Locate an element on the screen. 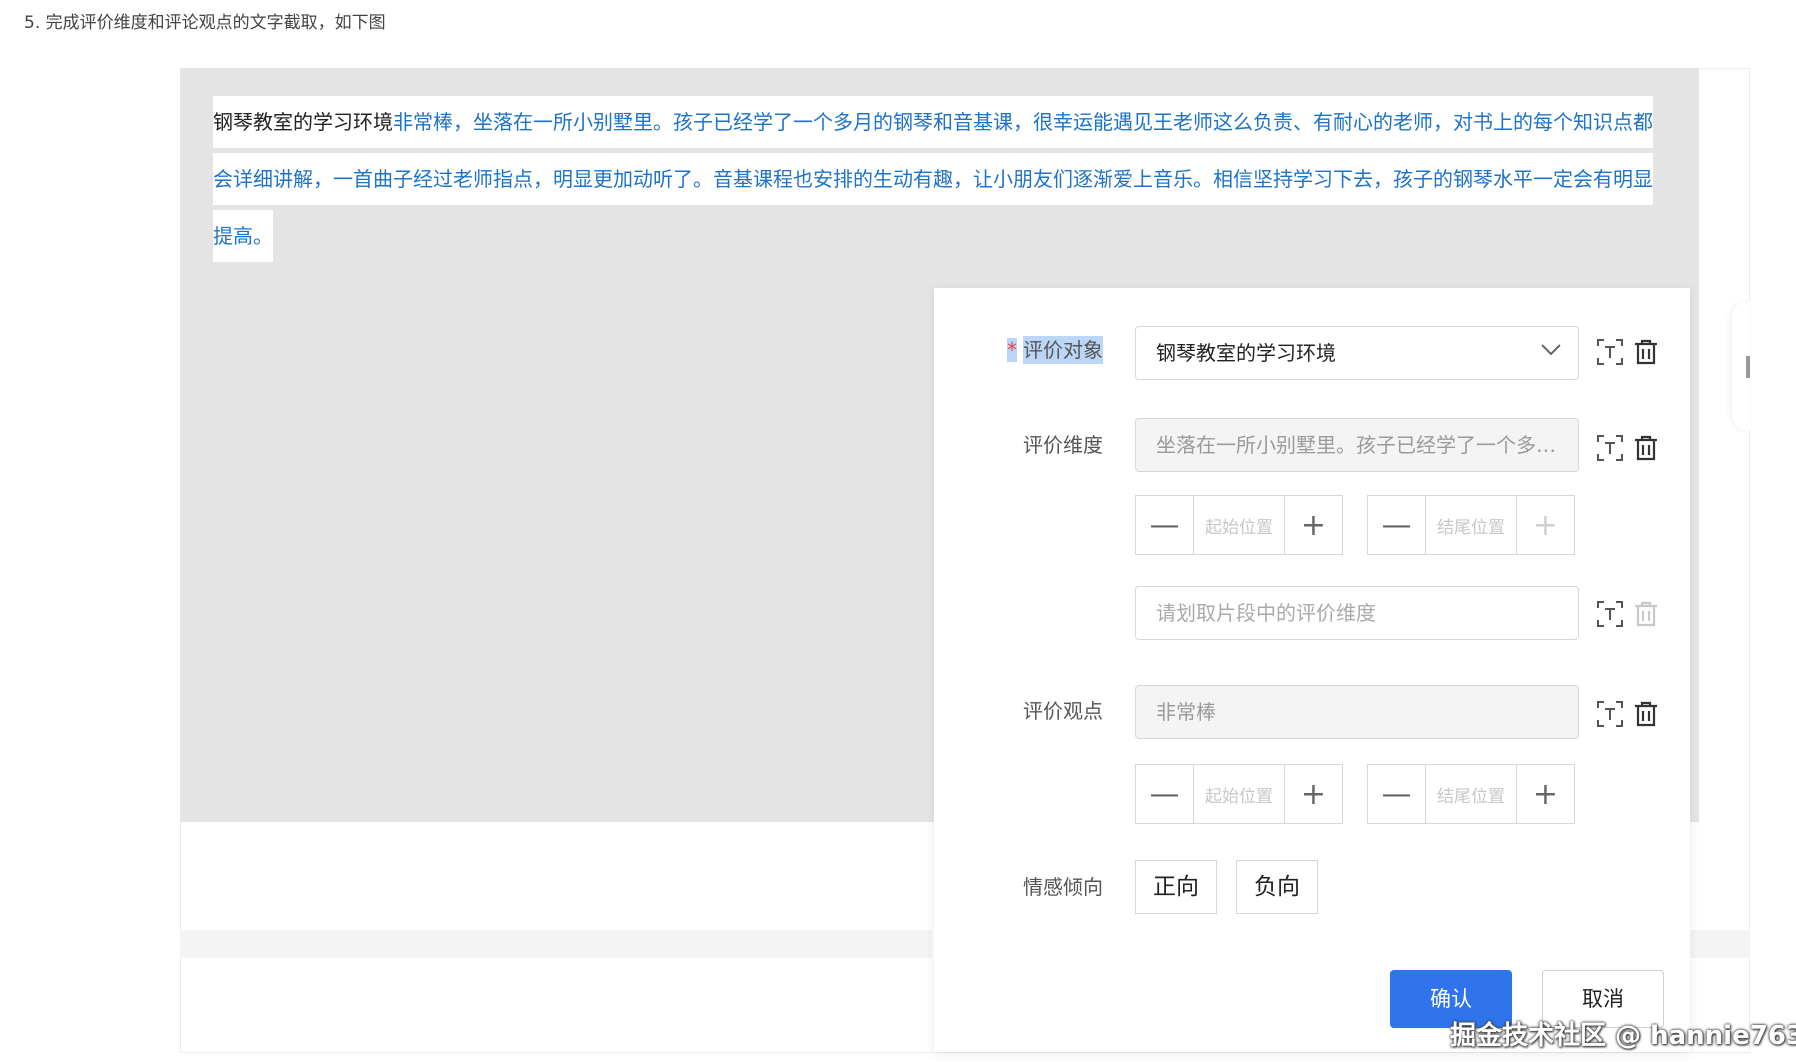 The image size is (1796, 1062). dimension-extra-field: 请划取片段中的评价维度 is located at coordinates (1357, 613).